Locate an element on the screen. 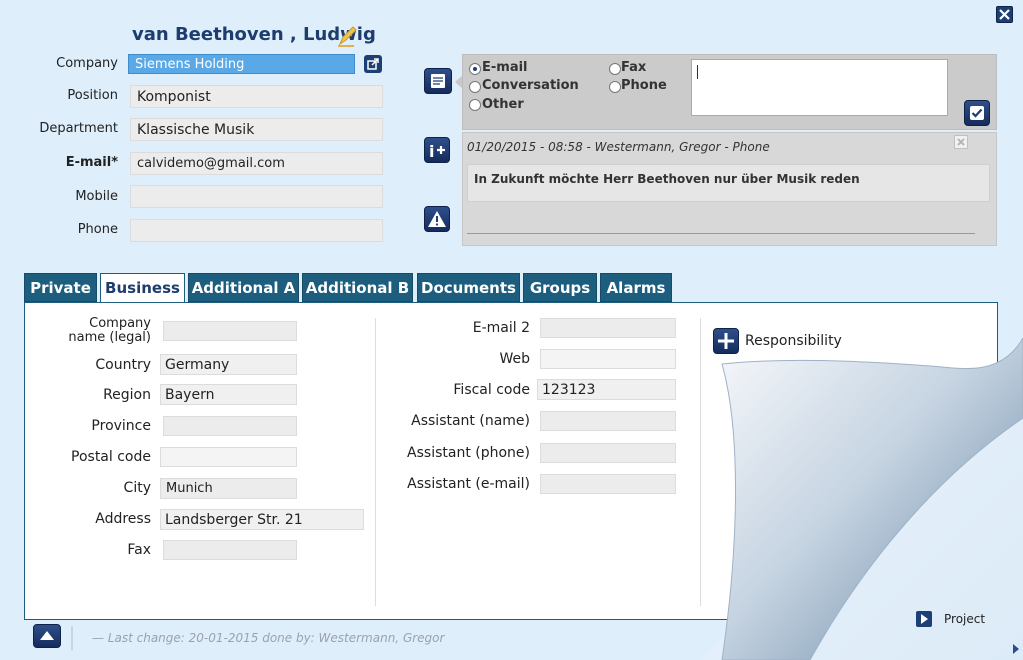 This screenshot has height=660, width=1023. fiscal-code-field: 123123 is located at coordinates (606, 389).